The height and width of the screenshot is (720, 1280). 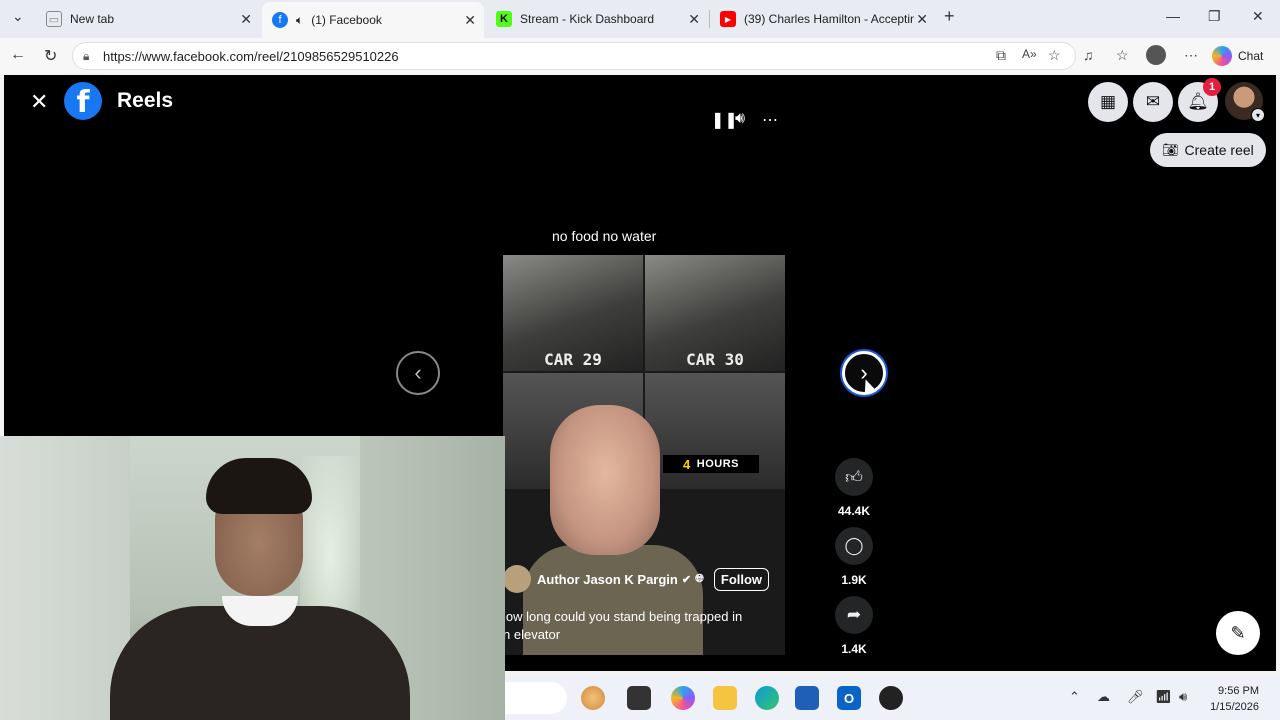 What do you see at coordinates (1258, 115) in the screenshot?
I see `chevron-down-icon: ▾` at bounding box center [1258, 115].